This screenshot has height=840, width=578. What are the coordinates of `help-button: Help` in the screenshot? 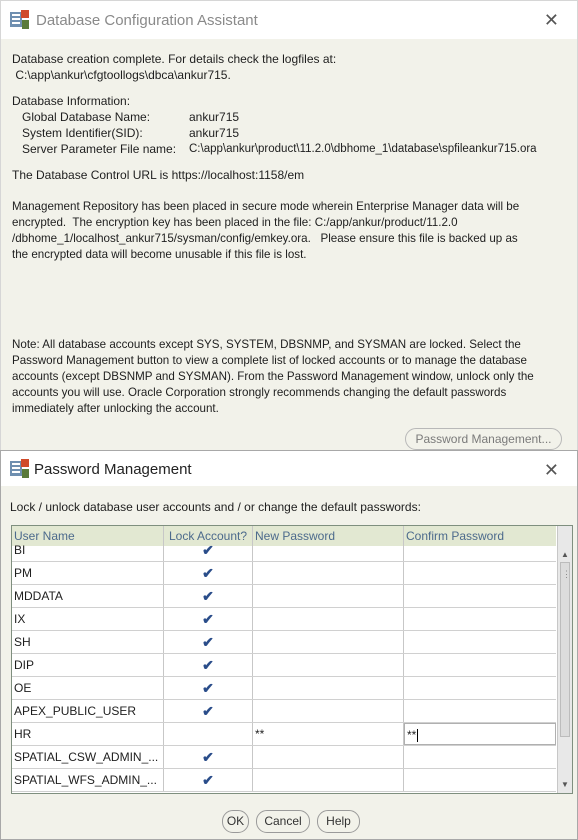 It's located at (338, 821).